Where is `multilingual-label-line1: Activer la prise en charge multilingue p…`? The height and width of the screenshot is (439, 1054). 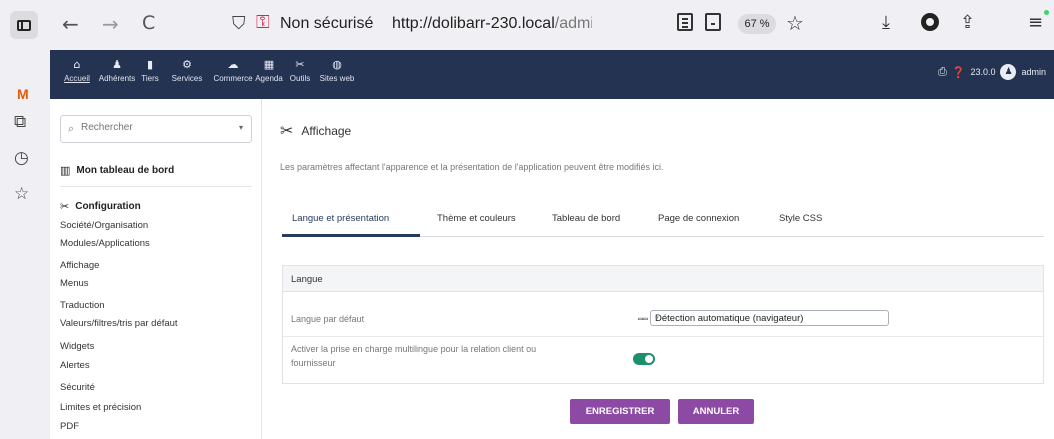 multilingual-label-line1: Activer la prise en charge multilingue p… is located at coordinates (414, 349).